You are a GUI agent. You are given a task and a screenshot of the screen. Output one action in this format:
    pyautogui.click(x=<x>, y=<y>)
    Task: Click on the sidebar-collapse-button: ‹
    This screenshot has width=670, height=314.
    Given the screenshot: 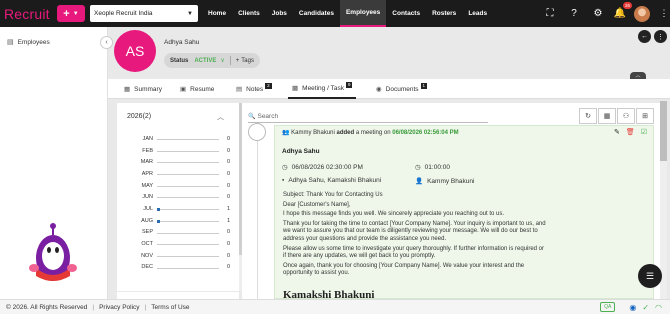 What is the action you would take?
    pyautogui.click(x=106, y=42)
    